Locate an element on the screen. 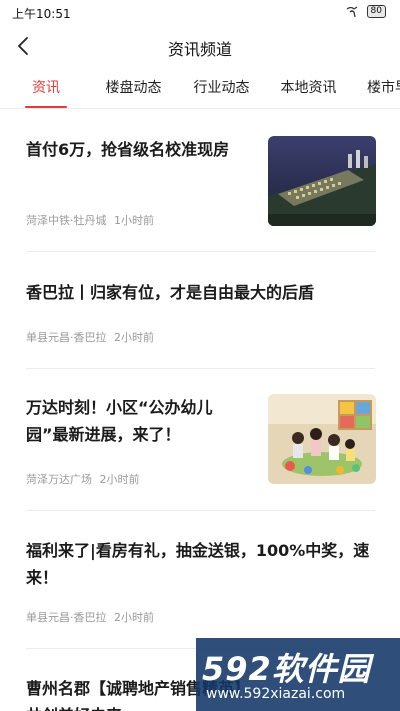  watermark: 592软件园 www.592xiazai.com is located at coordinates (298, 674).